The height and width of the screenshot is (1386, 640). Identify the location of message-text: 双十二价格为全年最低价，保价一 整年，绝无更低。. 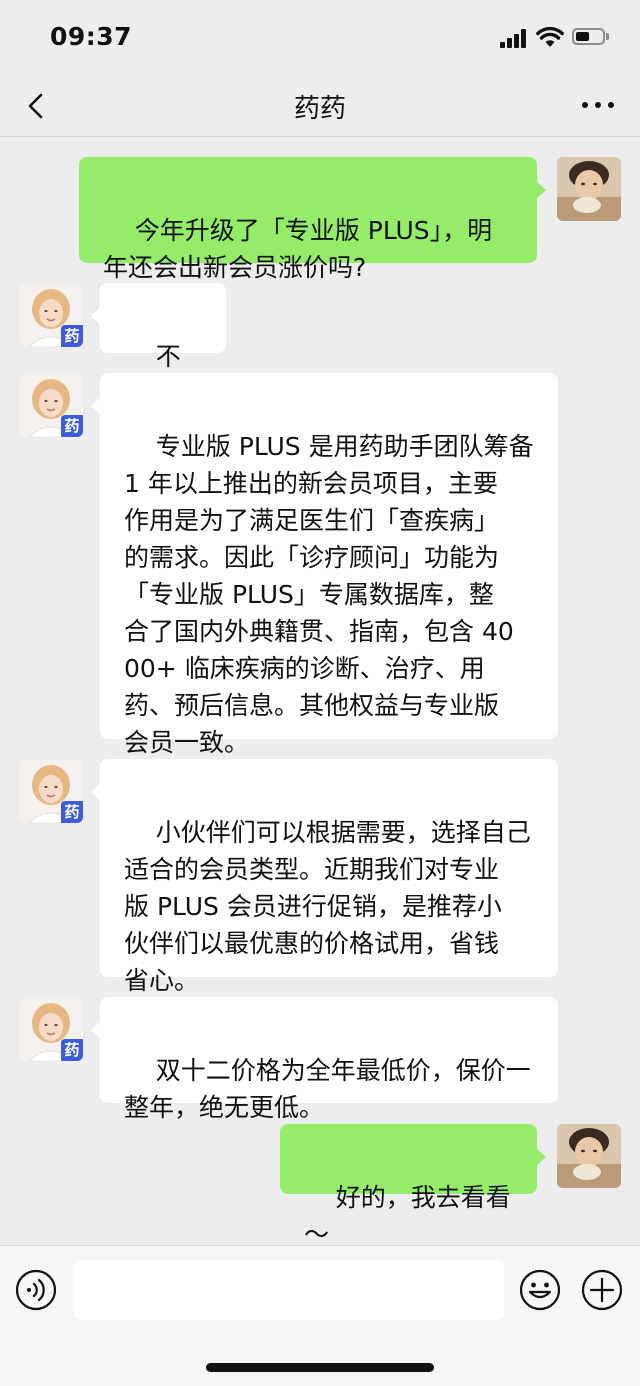
(327, 1089).